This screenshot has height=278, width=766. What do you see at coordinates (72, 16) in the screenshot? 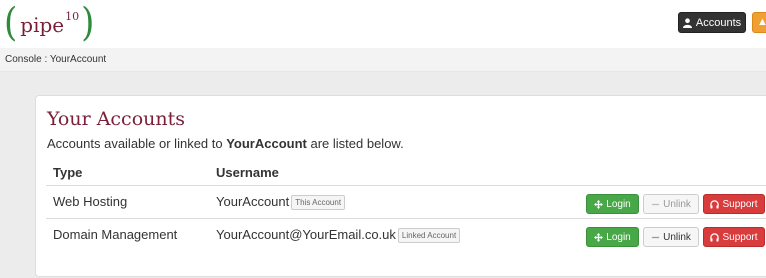
I see `logo-superscript: 10` at bounding box center [72, 16].